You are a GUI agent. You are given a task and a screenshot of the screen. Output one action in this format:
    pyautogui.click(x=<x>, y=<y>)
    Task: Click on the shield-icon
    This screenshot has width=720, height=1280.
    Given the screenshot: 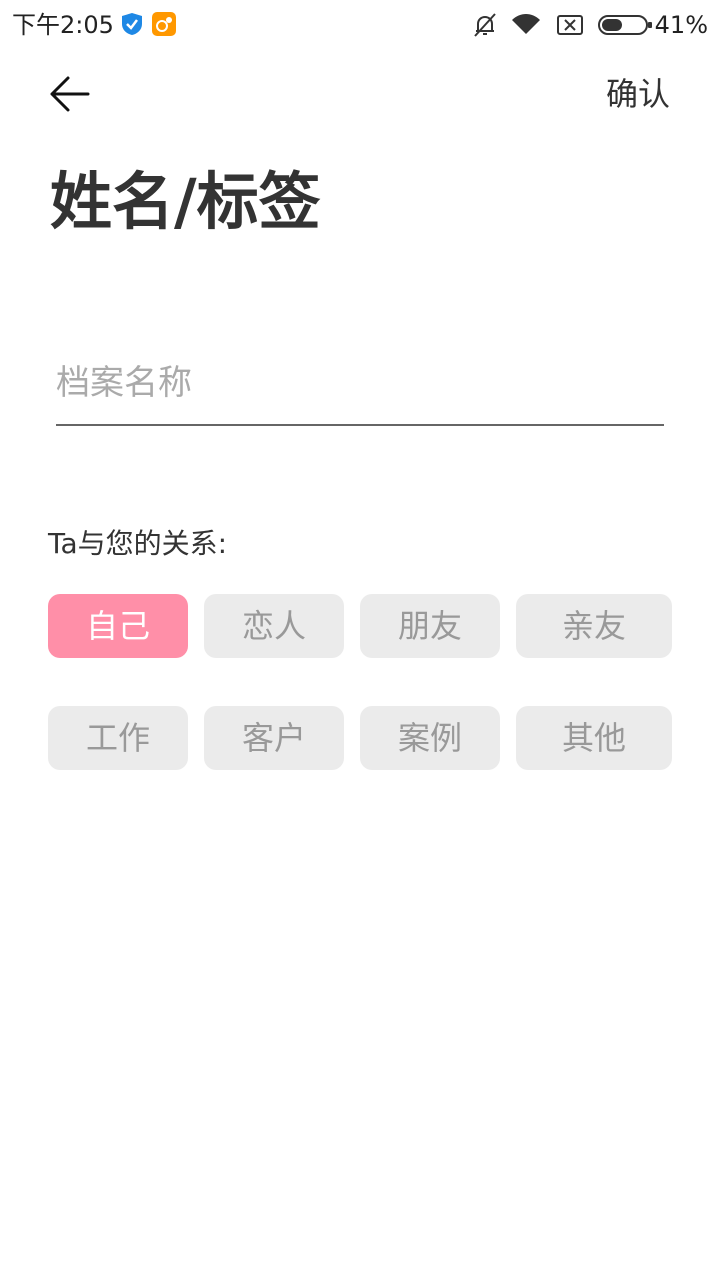 What is the action you would take?
    pyautogui.click(x=132, y=24)
    